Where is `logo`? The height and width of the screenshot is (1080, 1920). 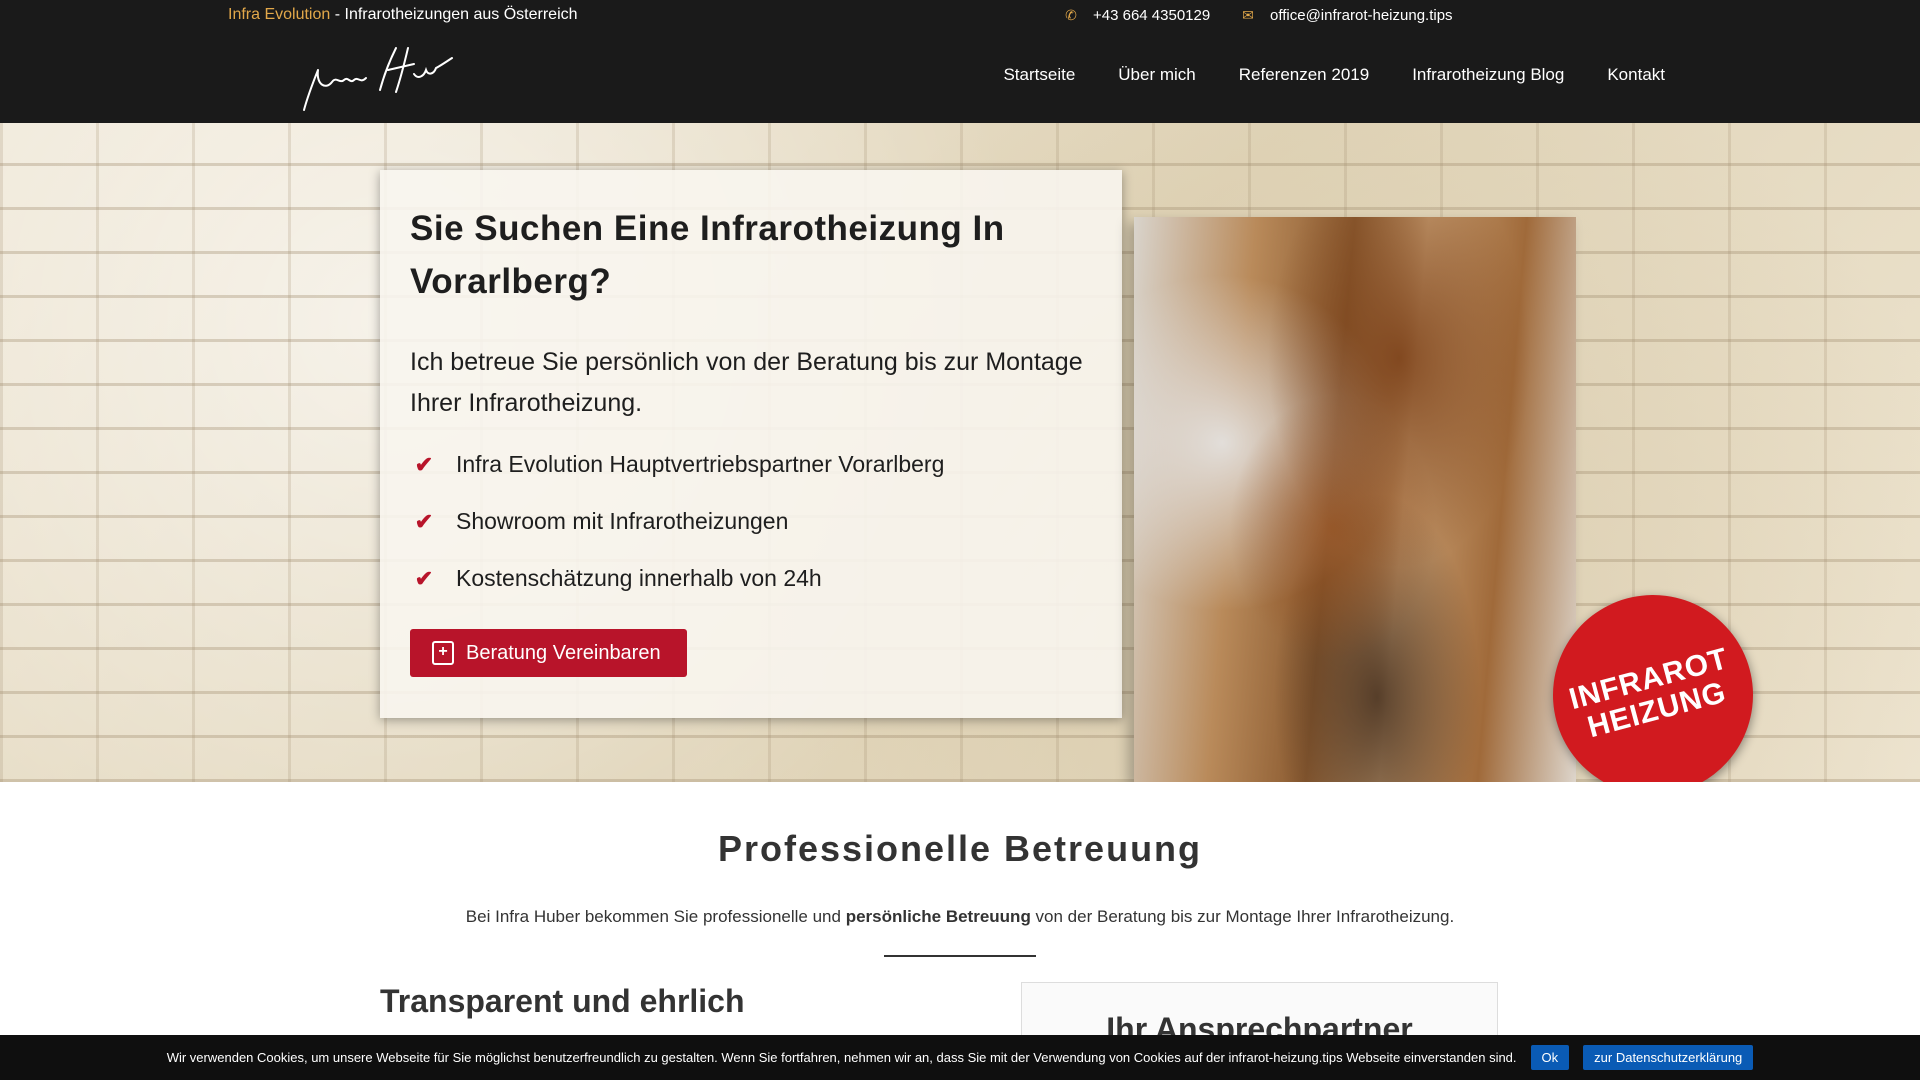 logo is located at coordinates (376, 80).